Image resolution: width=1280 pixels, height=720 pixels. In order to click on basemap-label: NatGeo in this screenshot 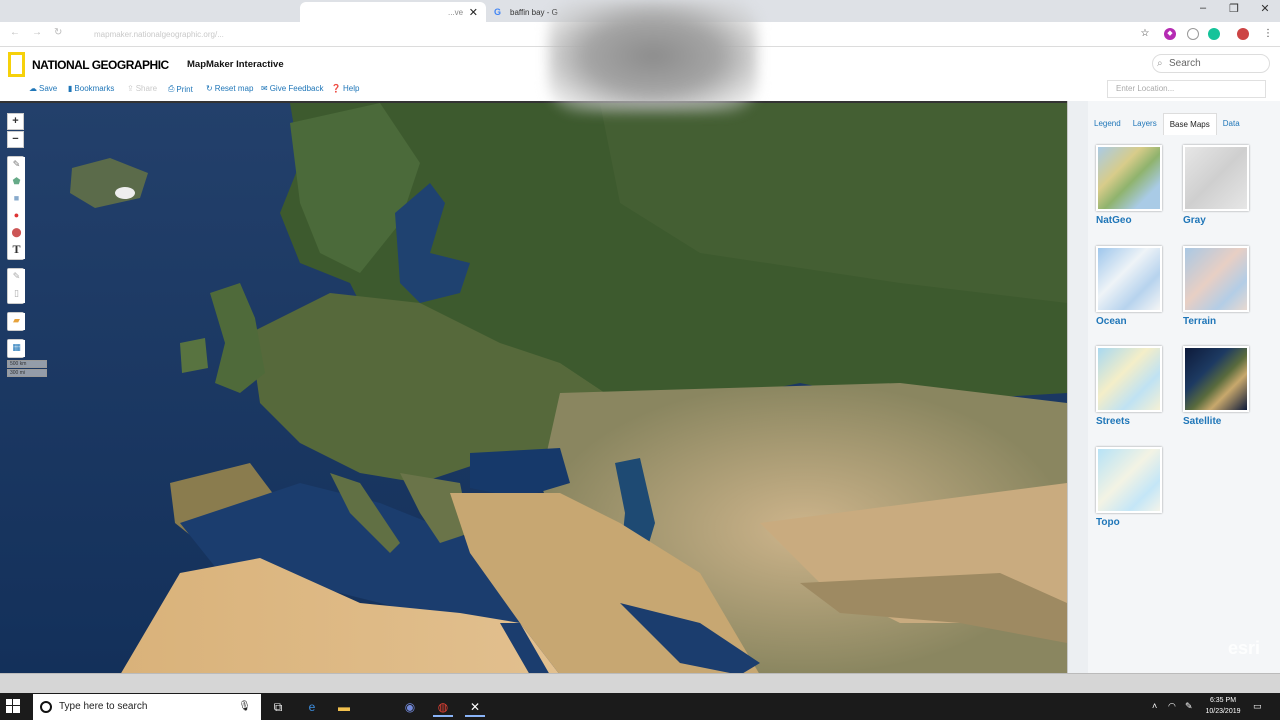, I will do `click(1114, 220)`.